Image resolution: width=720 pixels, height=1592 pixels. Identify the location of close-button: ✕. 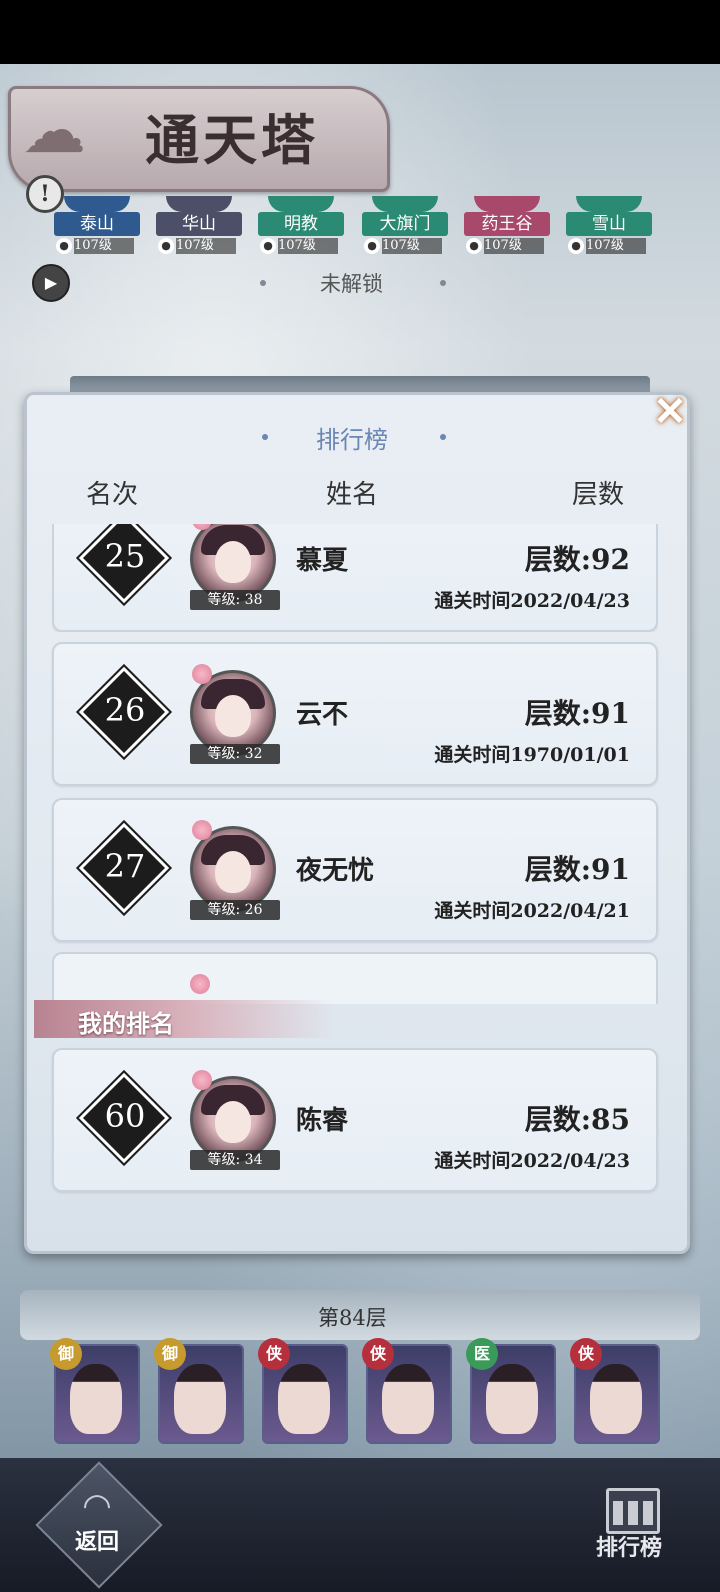
(670, 412).